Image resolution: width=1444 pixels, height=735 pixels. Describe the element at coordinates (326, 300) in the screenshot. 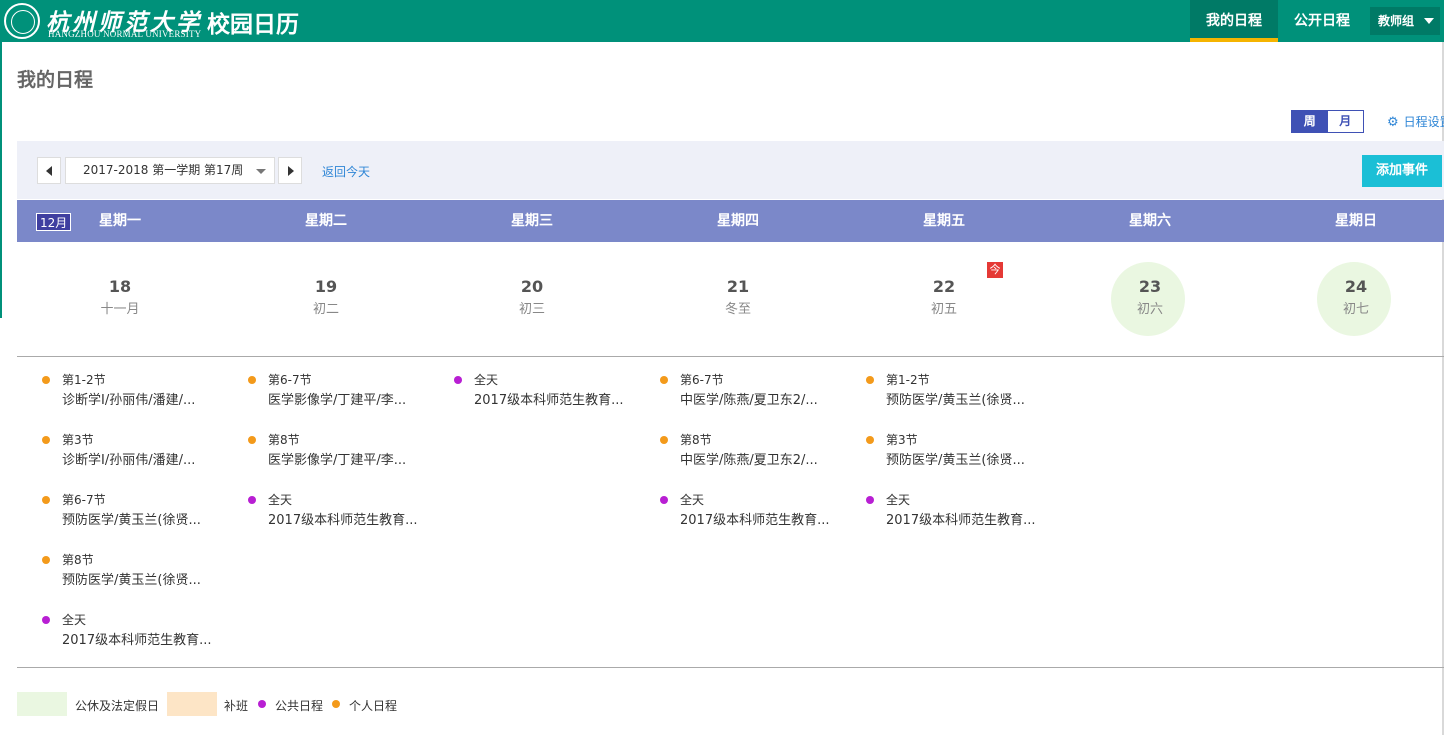

I see `date-cell-tue: 19 初二` at that location.